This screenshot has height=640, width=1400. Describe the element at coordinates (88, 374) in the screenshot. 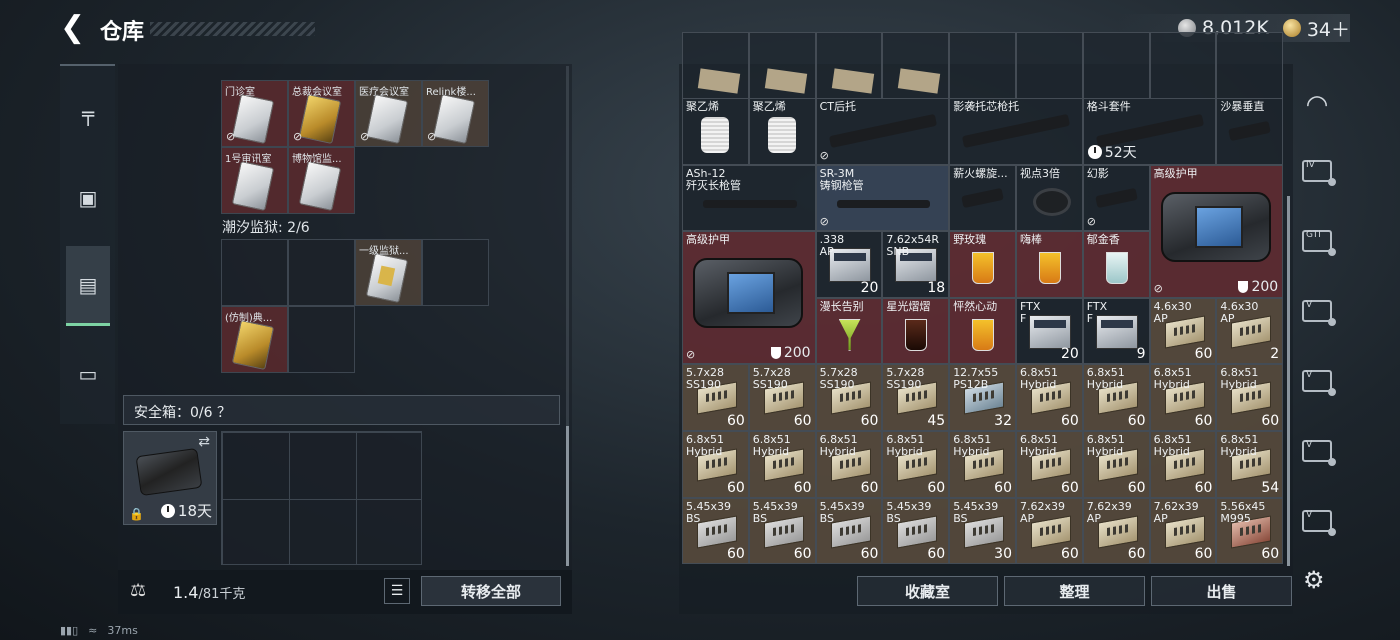

I see `toolbox-icon: ▭` at that location.